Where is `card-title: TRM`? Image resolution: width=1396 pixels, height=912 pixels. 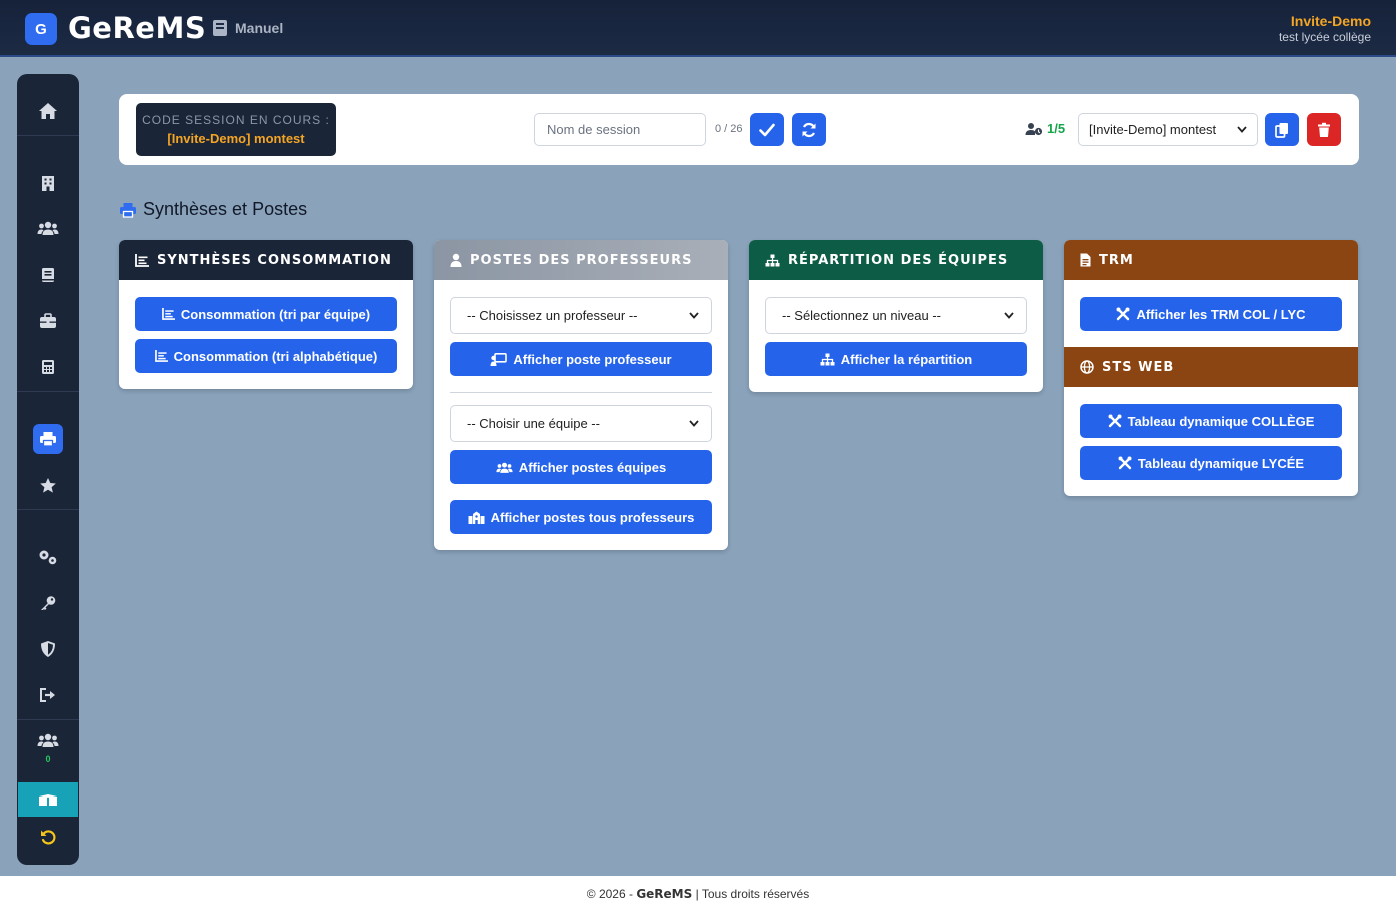
card-title: TRM is located at coordinates (1116, 260).